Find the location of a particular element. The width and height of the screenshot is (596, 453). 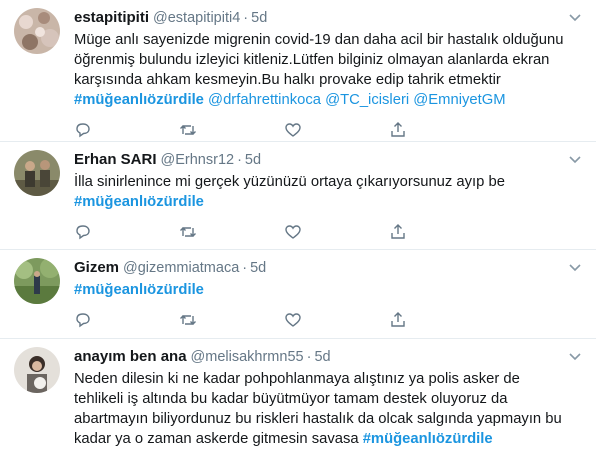

mention-link: @TC_icisleri is located at coordinates (367, 100).